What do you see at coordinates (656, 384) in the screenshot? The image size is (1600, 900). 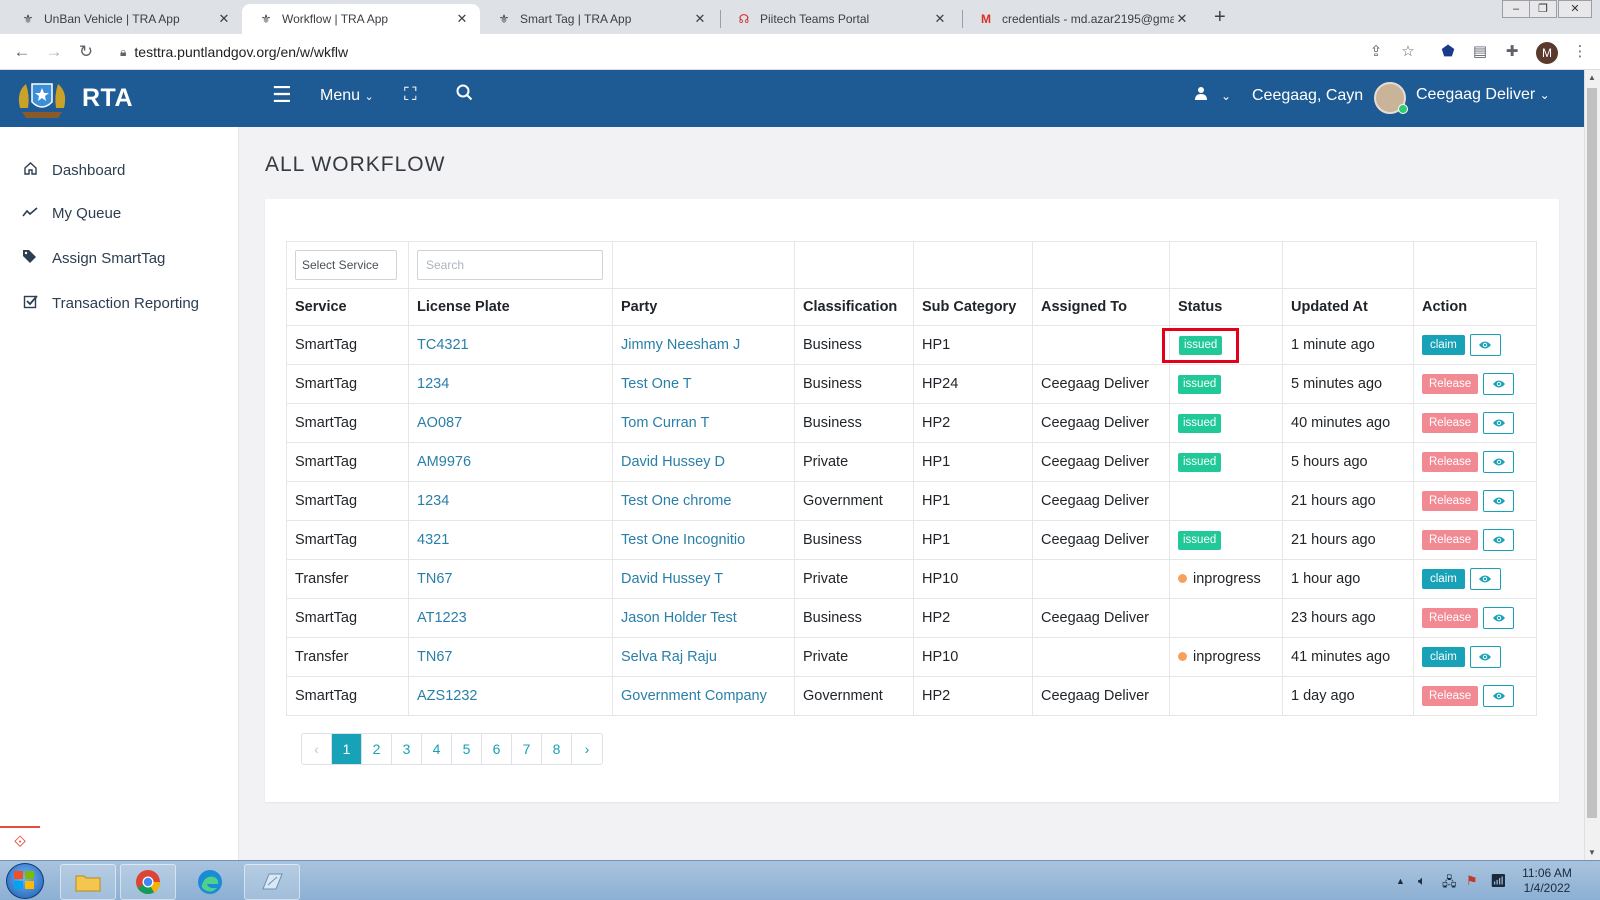 I see `party-link: Test One T` at bounding box center [656, 384].